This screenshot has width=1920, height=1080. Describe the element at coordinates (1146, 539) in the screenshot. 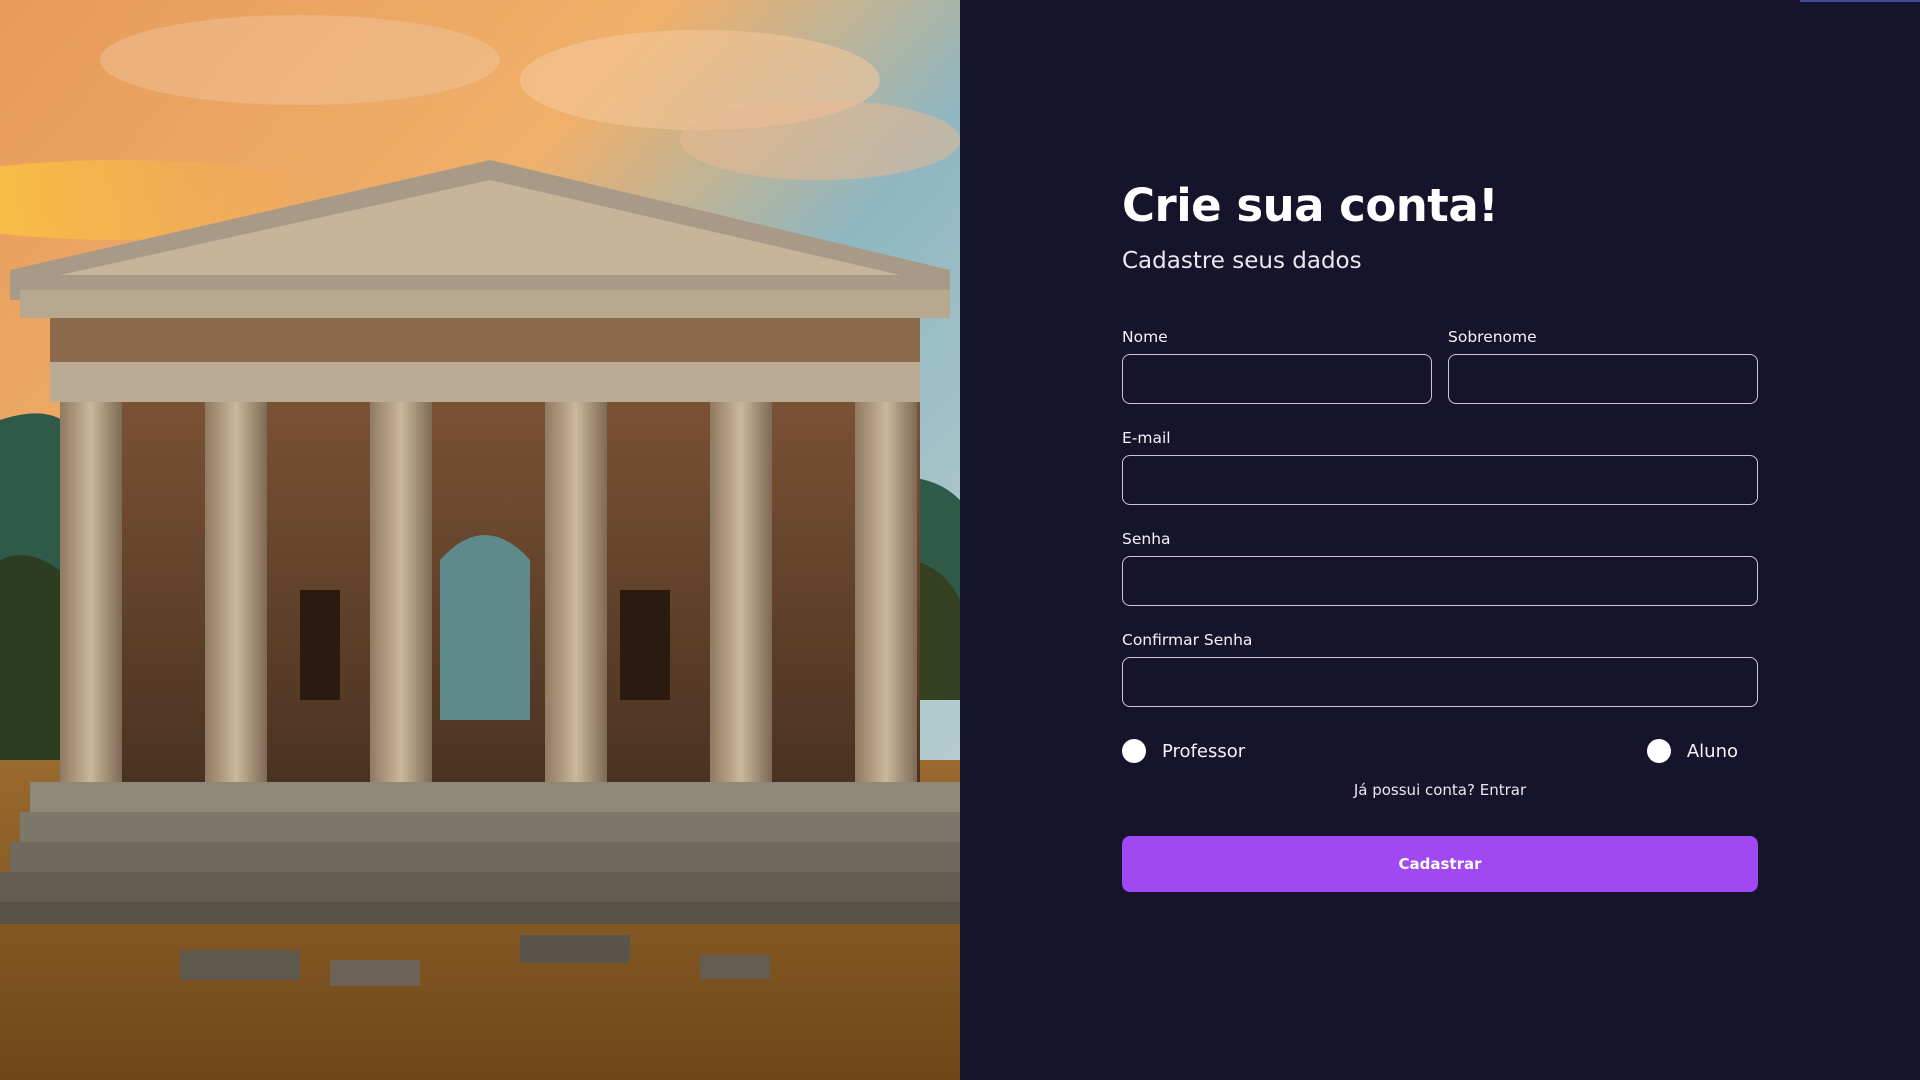

I see `password-label: Senha` at that location.